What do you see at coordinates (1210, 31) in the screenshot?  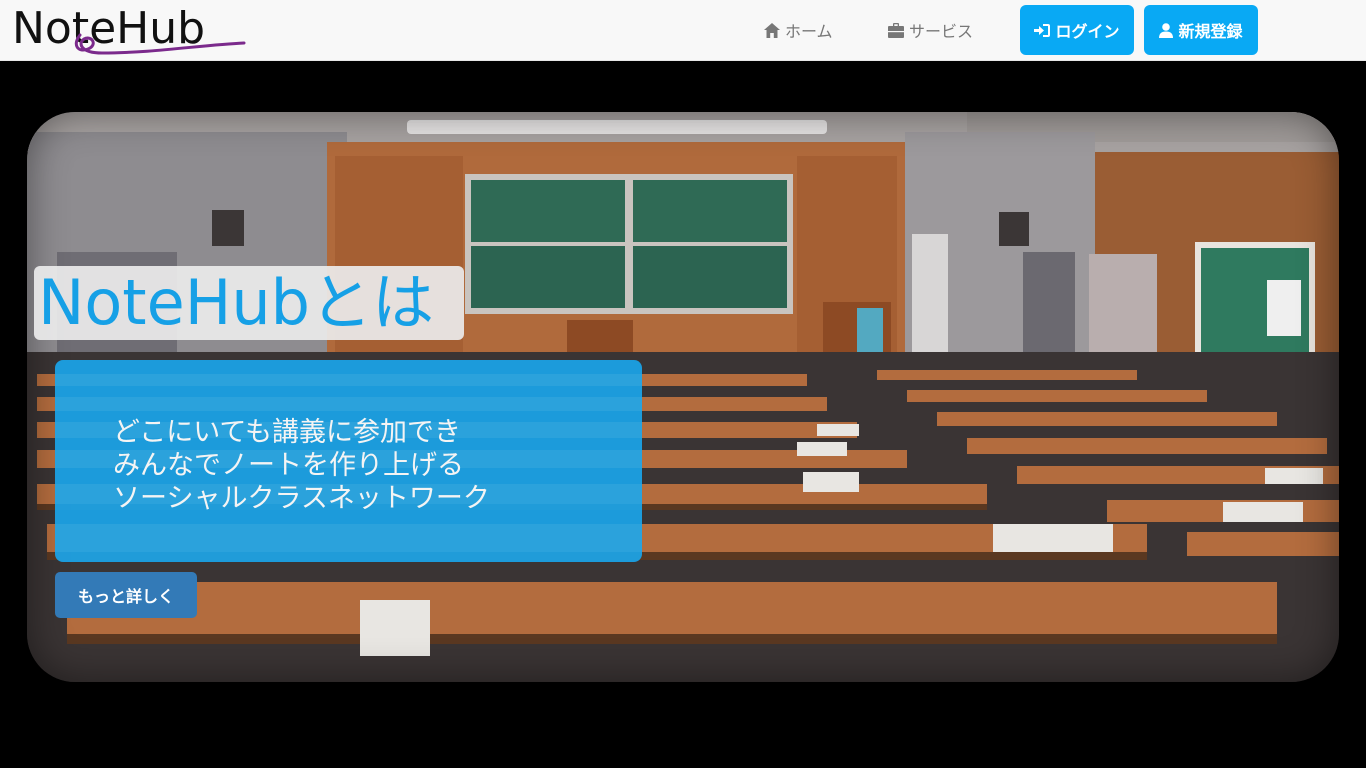 I see `signup-label: 新規登録` at bounding box center [1210, 31].